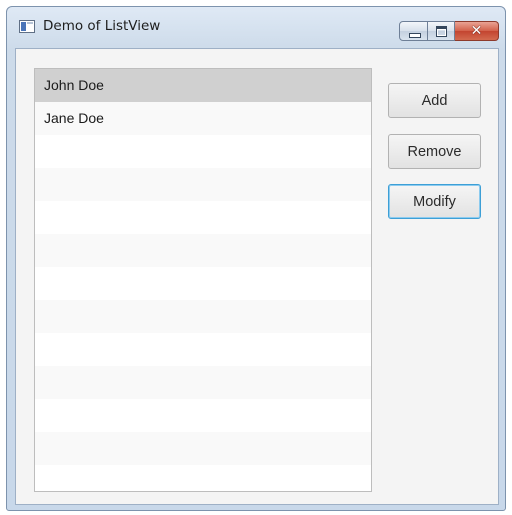 This screenshot has width=512, height=515. I want to click on close-icon: ✕, so click(476, 31).